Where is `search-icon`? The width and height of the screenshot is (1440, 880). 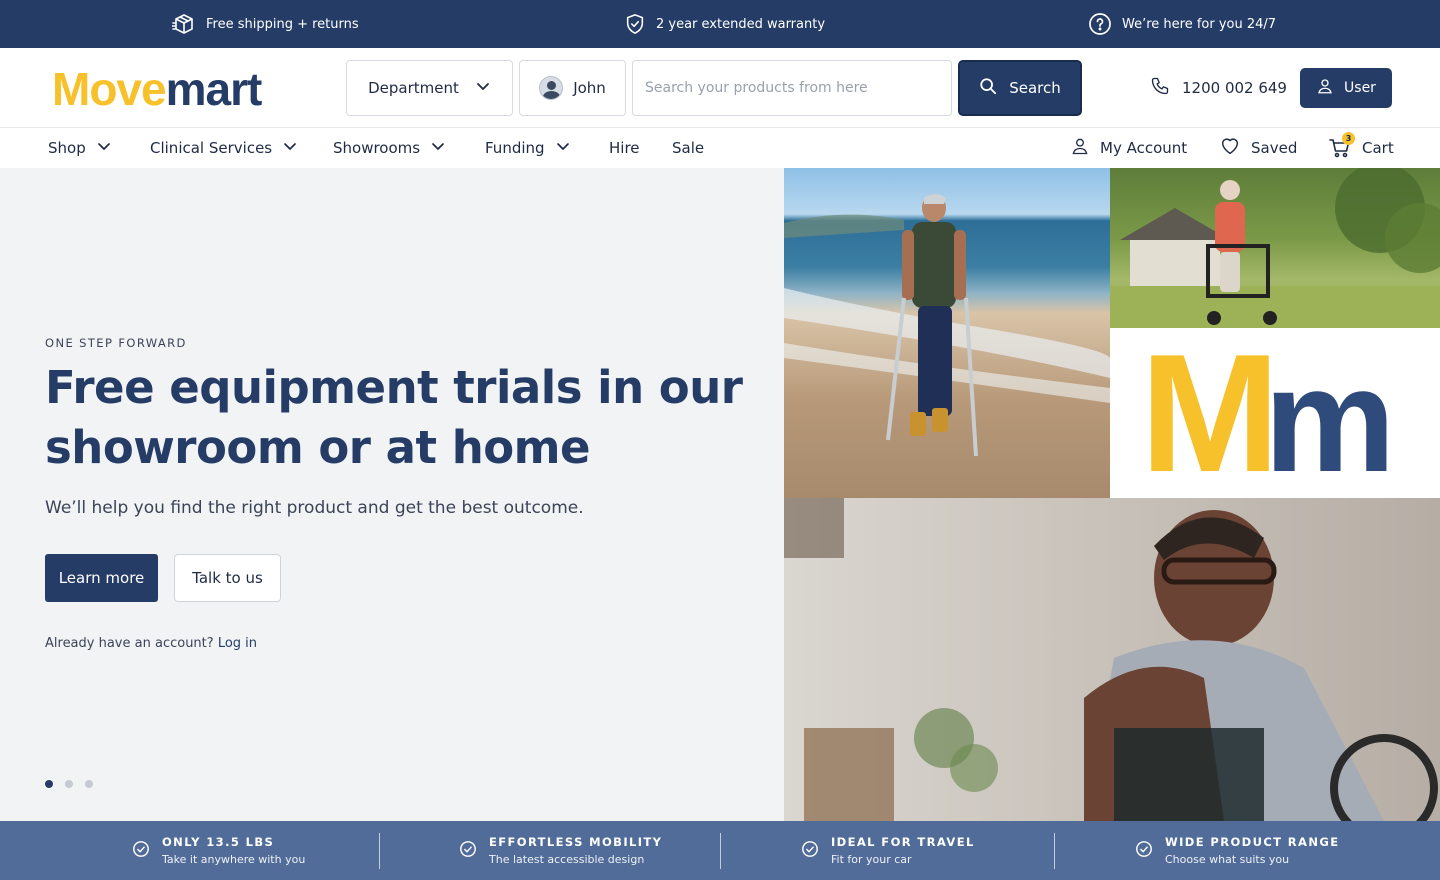
search-icon is located at coordinates (988, 88).